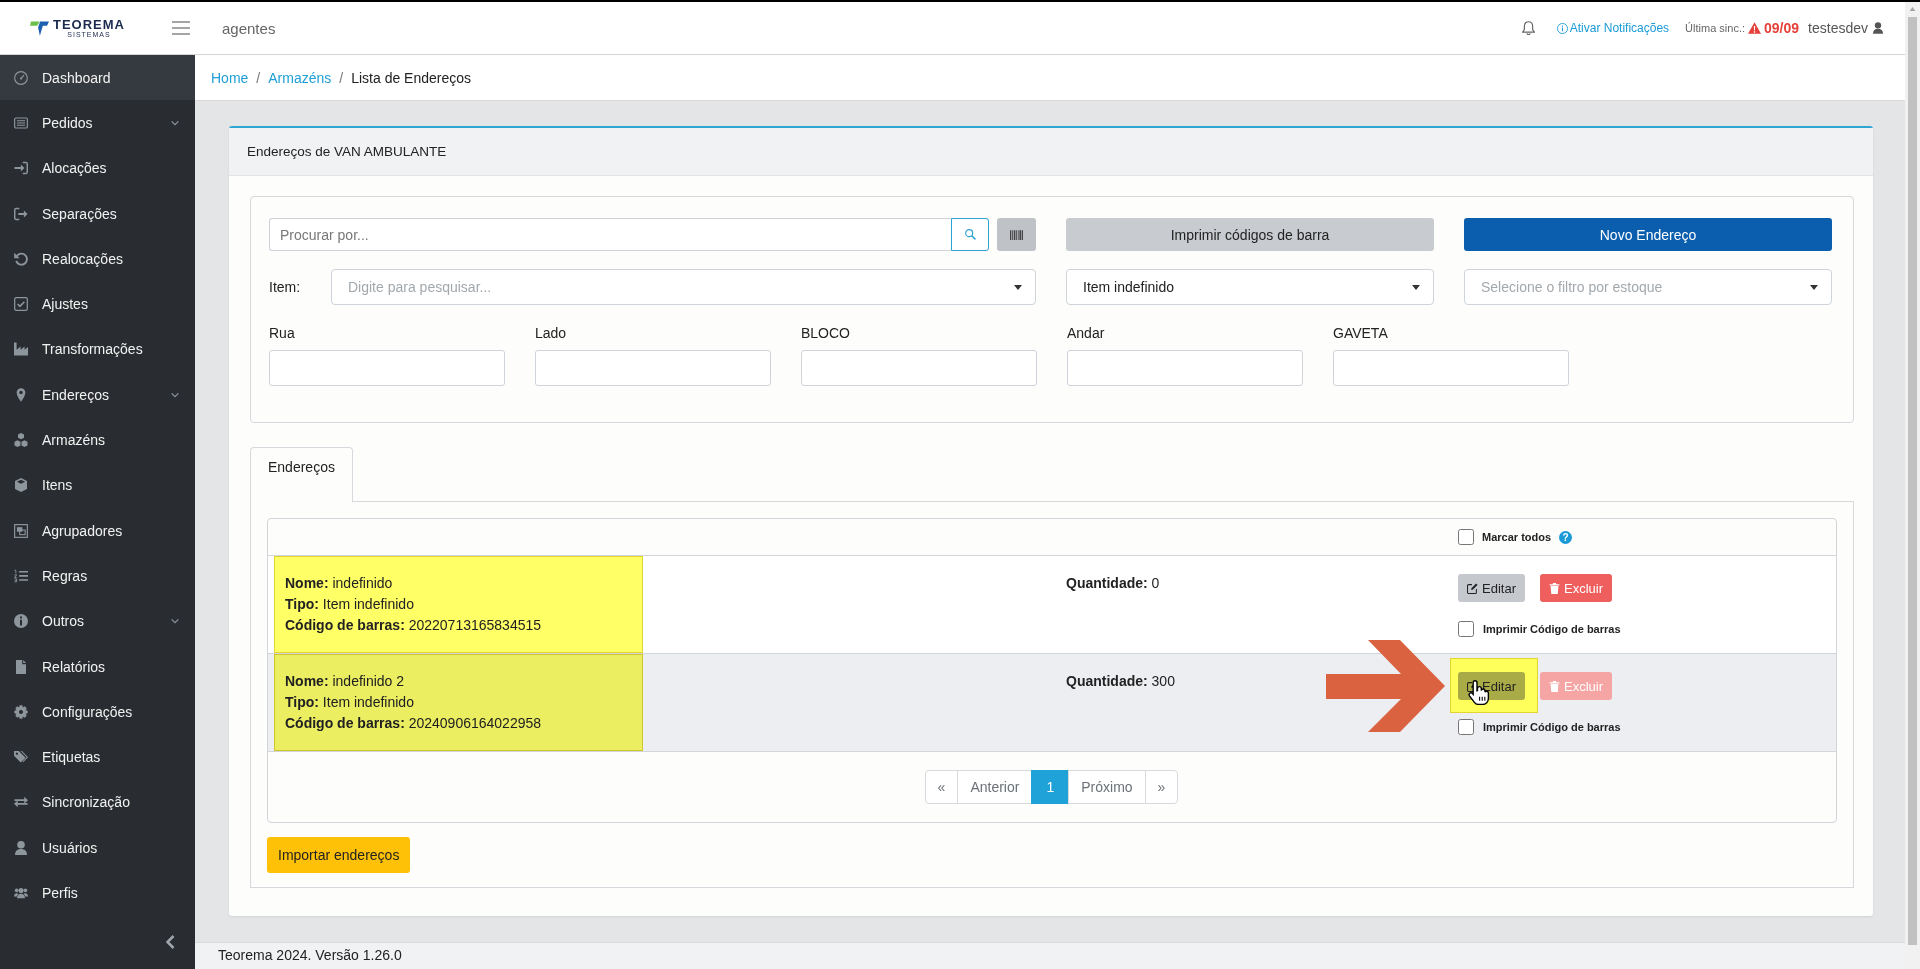  I want to click on barcode-text: Código de barras: 20220713165834515, so click(414, 625).